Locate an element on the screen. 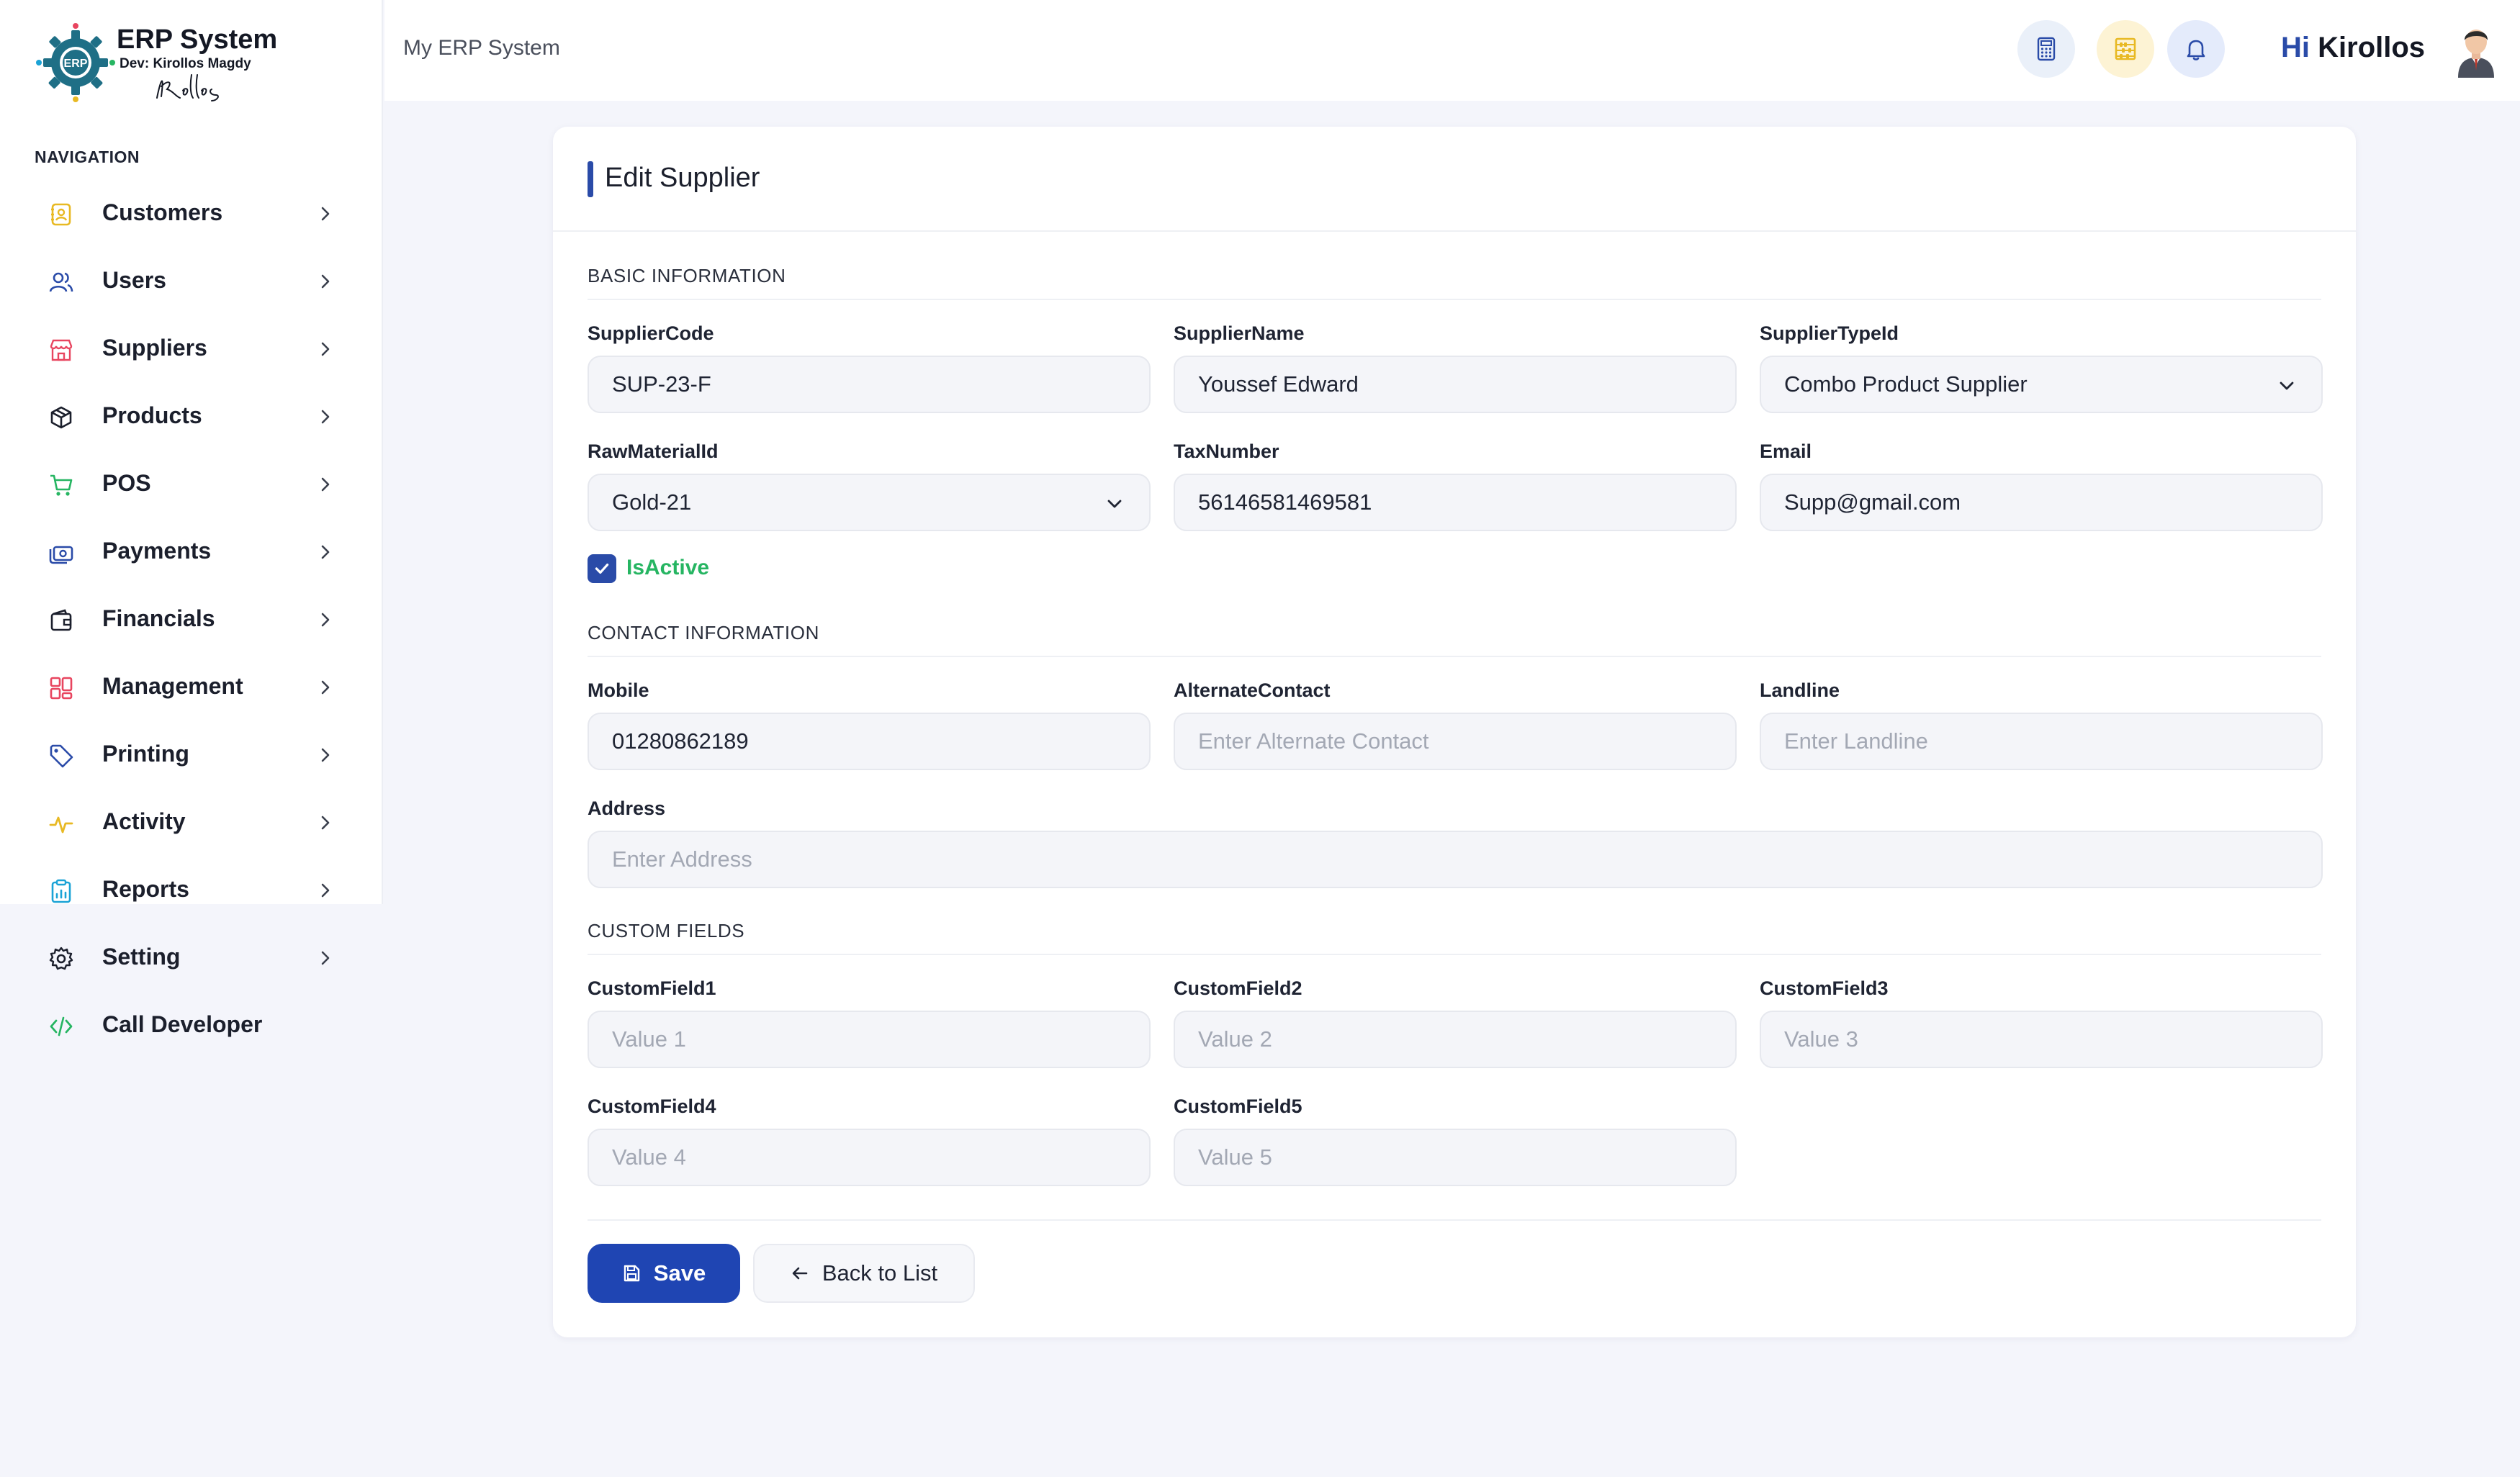 The image size is (2520, 1477). notifications-button is located at coordinates (2196, 49).